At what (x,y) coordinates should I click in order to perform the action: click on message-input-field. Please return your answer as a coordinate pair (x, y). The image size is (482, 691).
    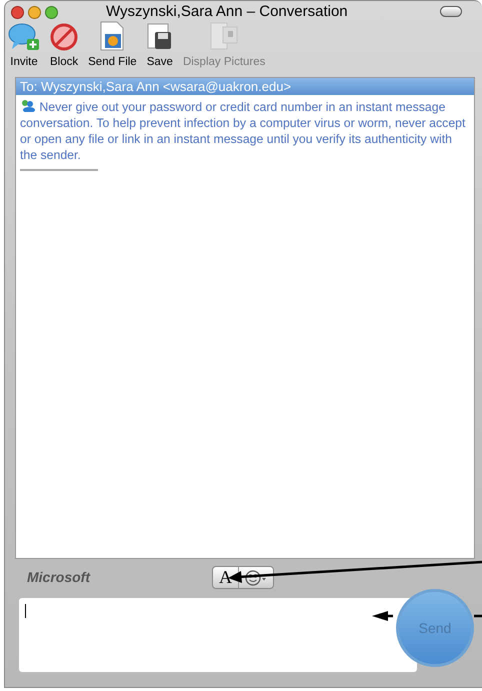
    Looking at the image, I should click on (218, 635).